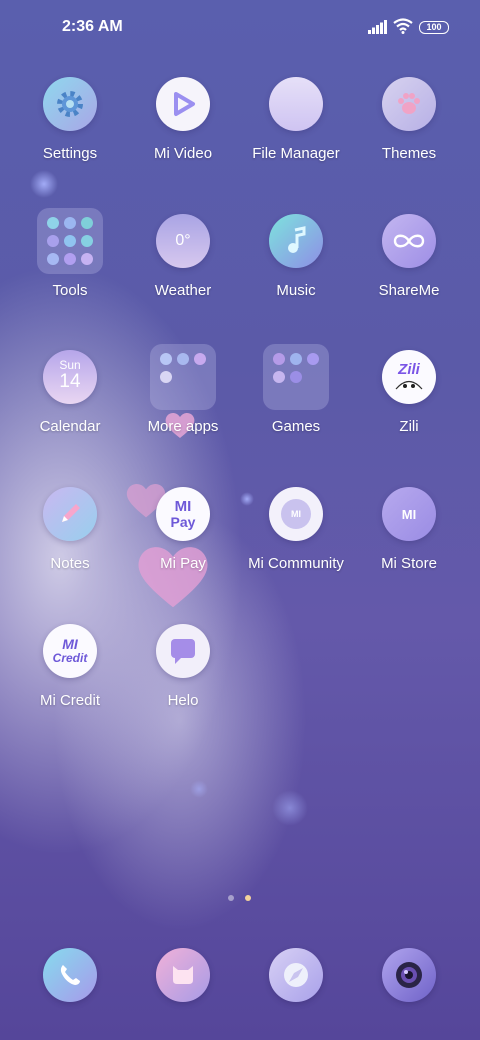  I want to click on app-notes: Notes, so click(70, 529).